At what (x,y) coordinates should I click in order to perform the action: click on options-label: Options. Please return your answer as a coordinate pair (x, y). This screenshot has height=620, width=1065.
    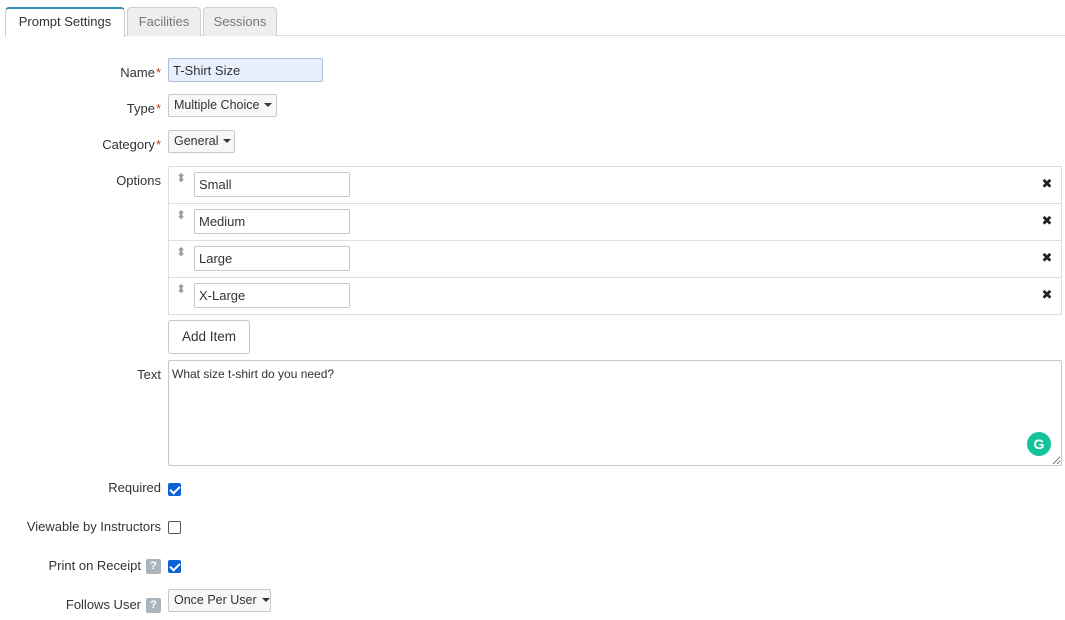
    Looking at the image, I should click on (138, 180).